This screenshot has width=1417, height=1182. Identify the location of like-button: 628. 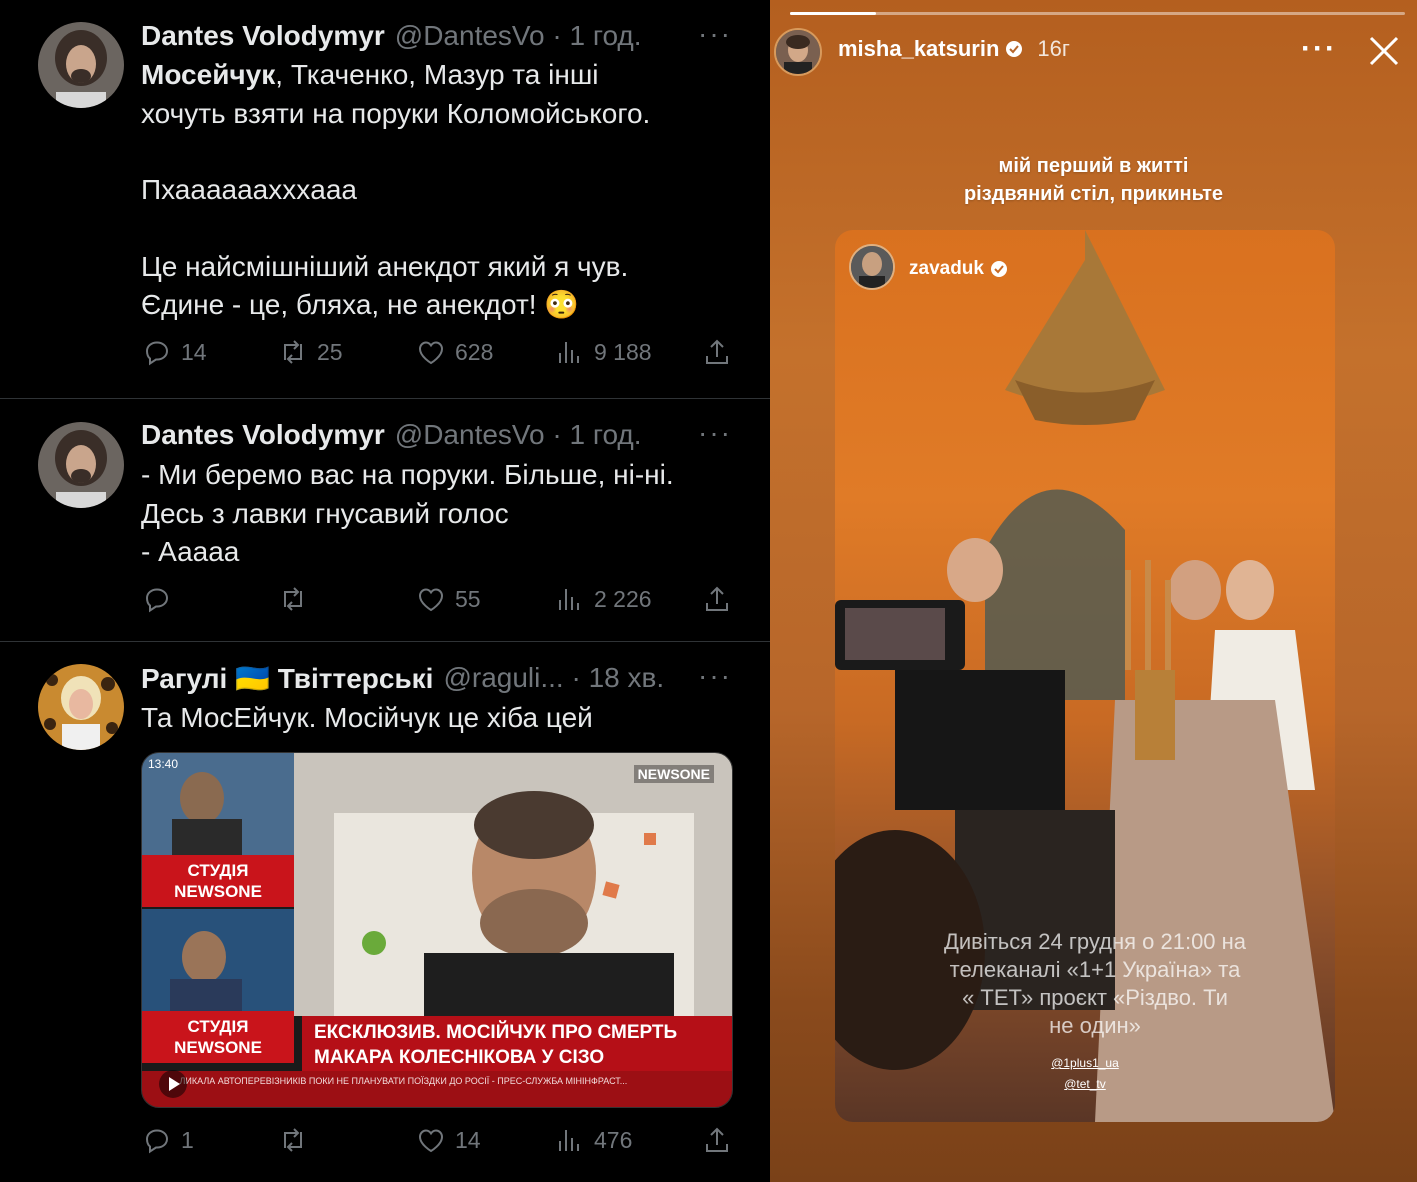
(454, 352).